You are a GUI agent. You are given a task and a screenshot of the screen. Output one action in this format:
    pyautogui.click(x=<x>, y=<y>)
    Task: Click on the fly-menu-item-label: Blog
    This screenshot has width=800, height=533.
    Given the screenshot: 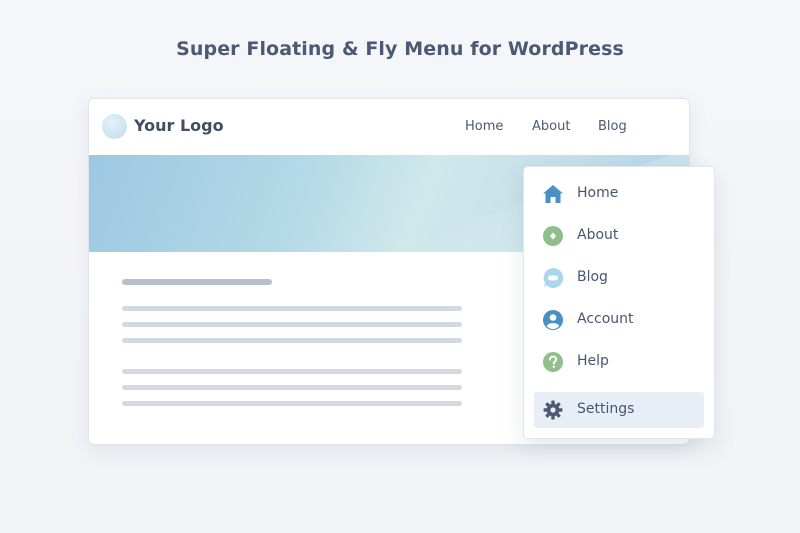 What is the action you would take?
    pyautogui.click(x=592, y=277)
    